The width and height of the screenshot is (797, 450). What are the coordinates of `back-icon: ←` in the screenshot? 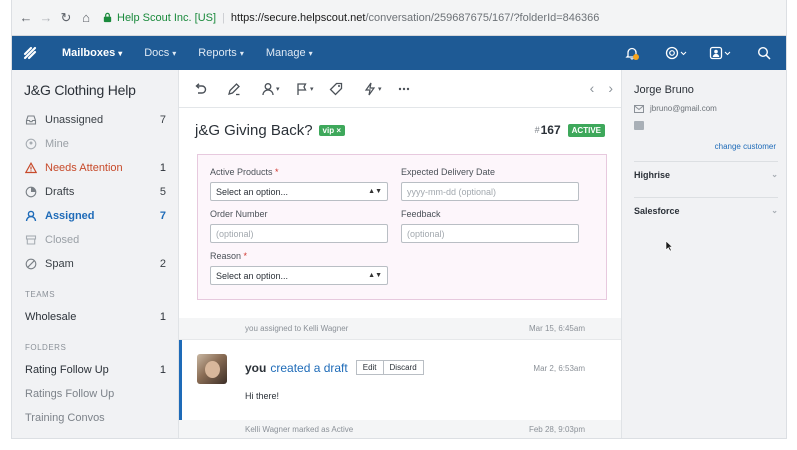 It's located at (26, 17).